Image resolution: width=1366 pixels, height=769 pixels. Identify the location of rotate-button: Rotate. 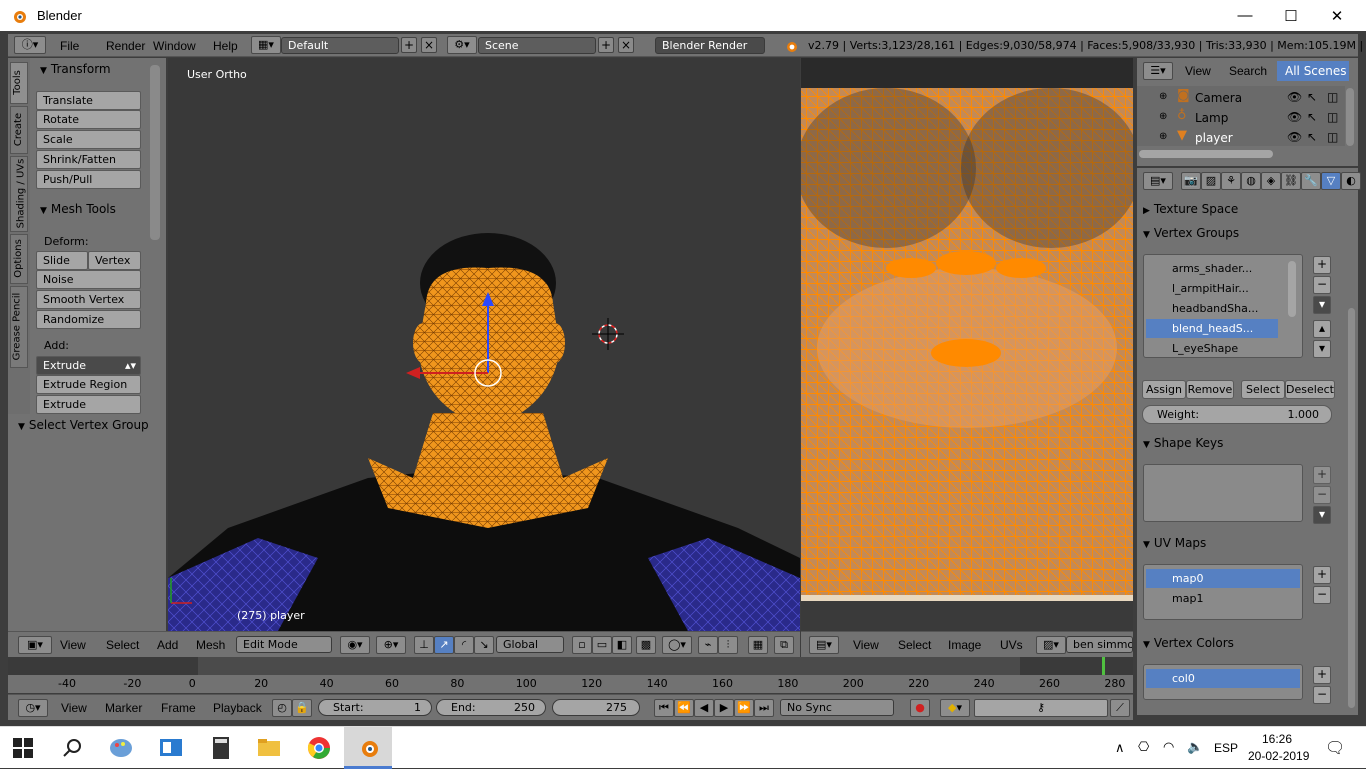
(88, 119).